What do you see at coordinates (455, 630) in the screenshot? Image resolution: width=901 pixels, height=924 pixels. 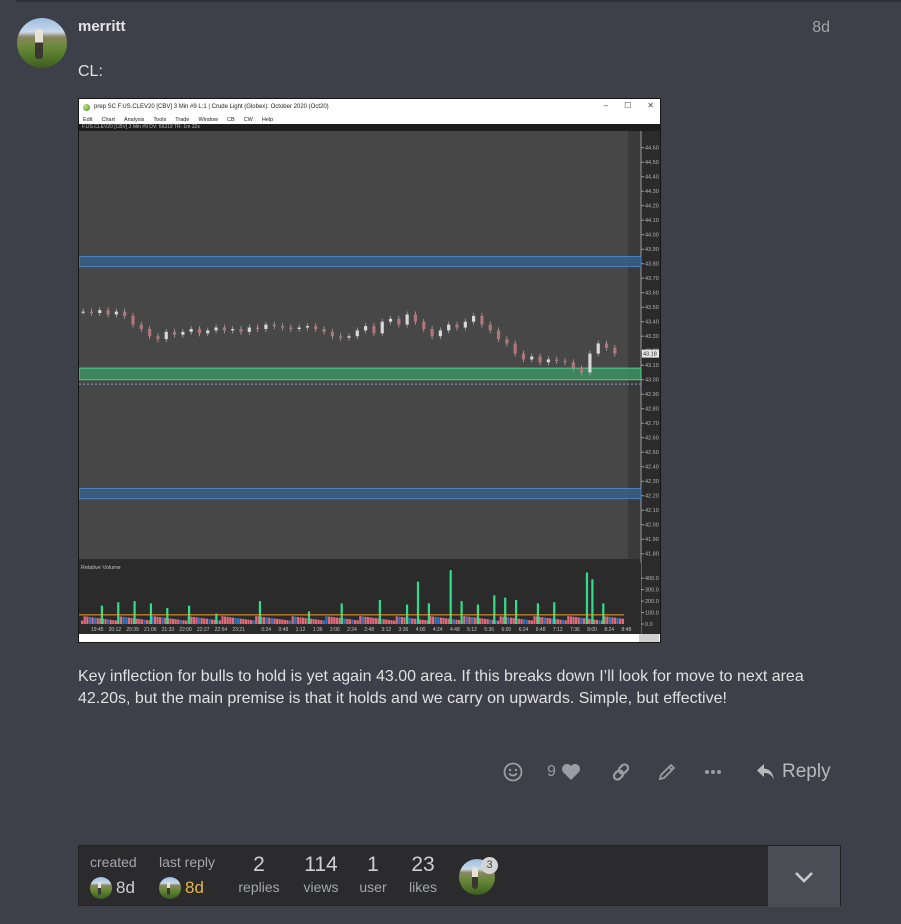 I see `time-tick-label: 4:48` at bounding box center [455, 630].